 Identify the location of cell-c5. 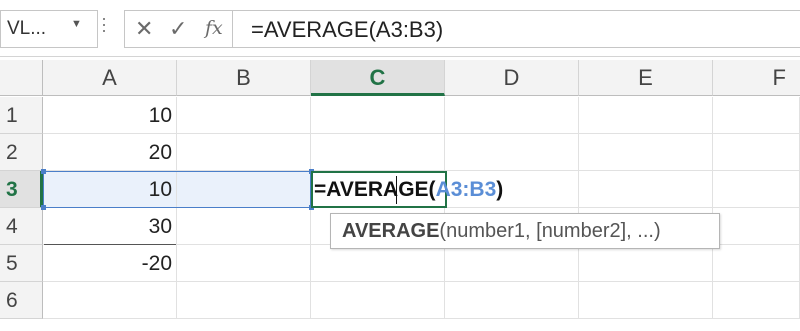
(378, 263).